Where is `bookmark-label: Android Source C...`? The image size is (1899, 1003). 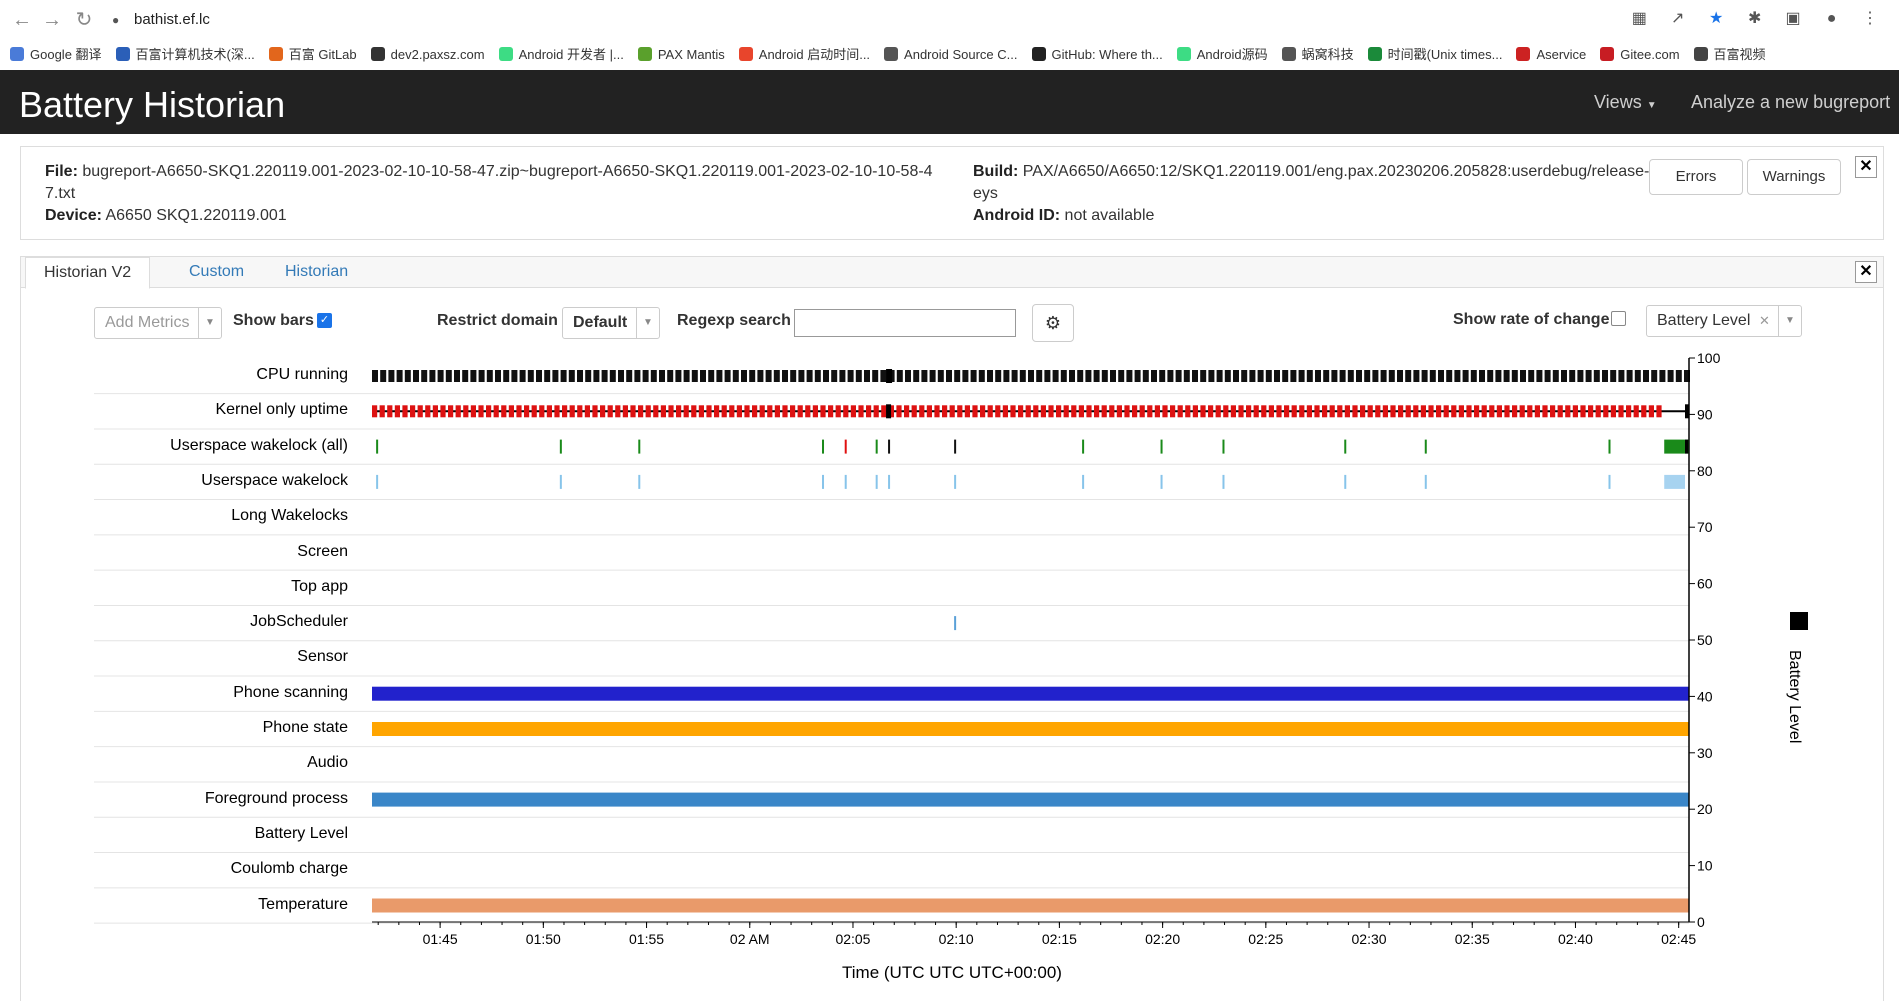 bookmark-label: Android Source C... is located at coordinates (961, 54).